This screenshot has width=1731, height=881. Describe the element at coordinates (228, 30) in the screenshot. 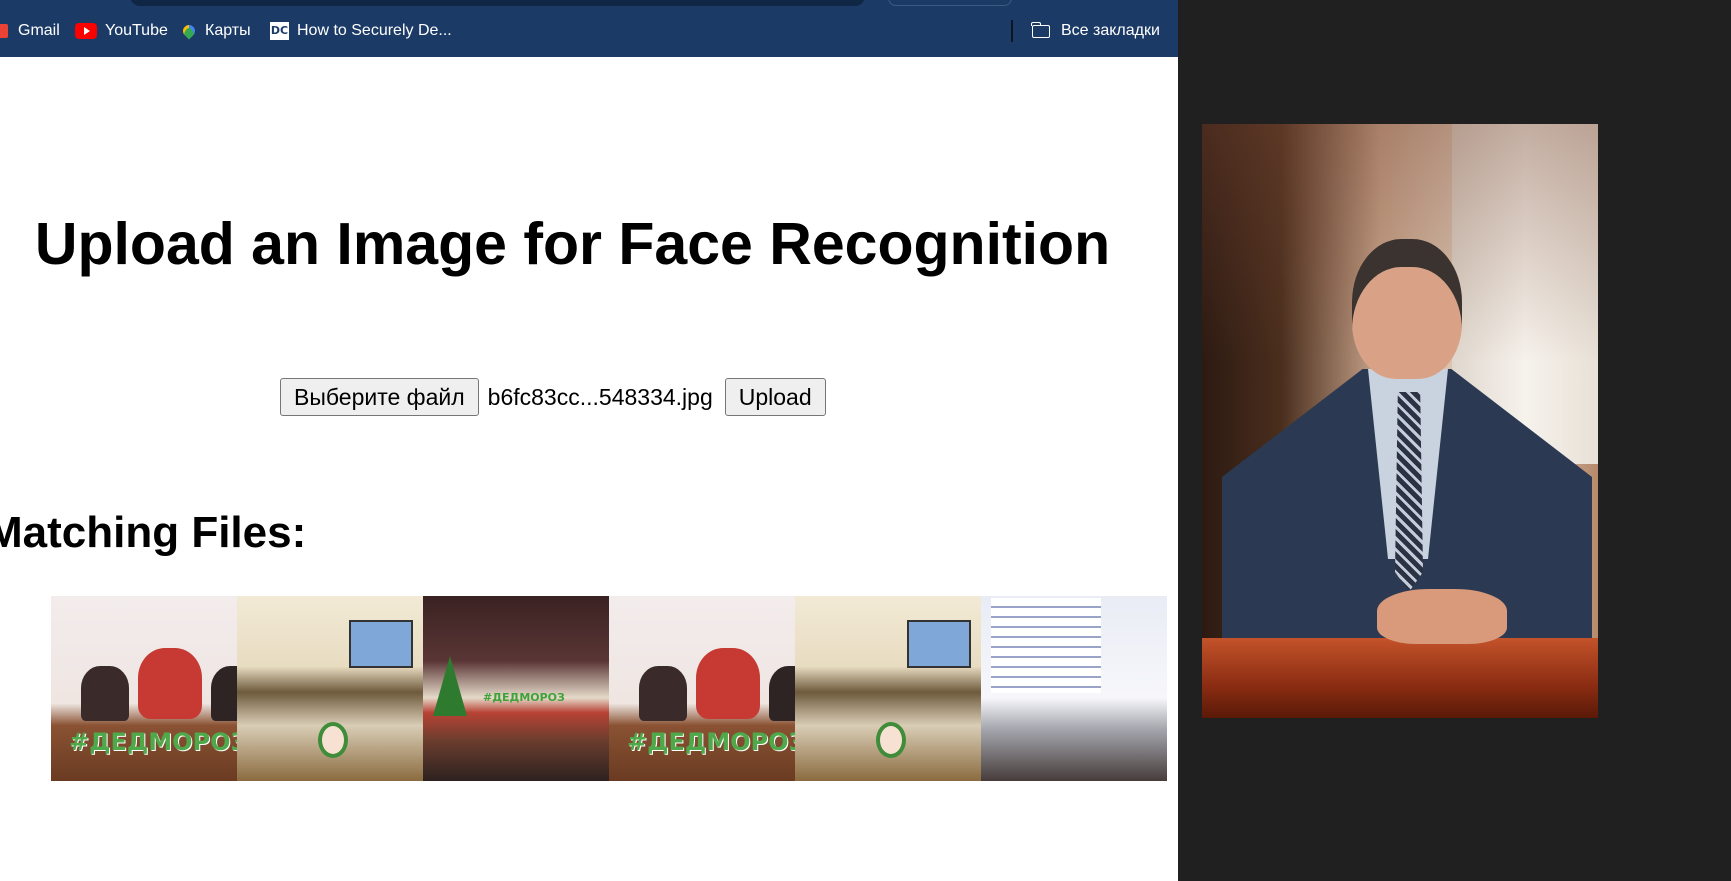

I see `bookmark-label: Карты` at that location.